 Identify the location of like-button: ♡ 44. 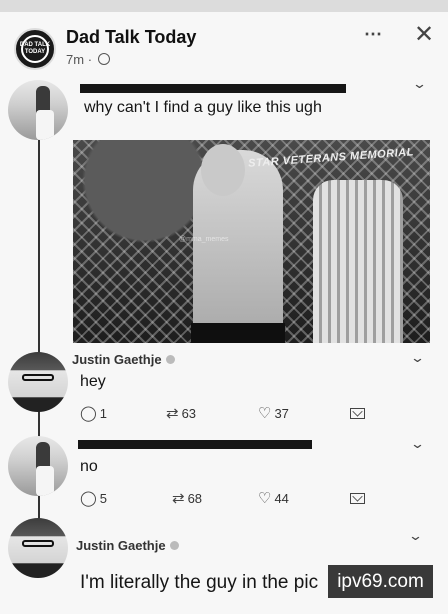
(273, 498).